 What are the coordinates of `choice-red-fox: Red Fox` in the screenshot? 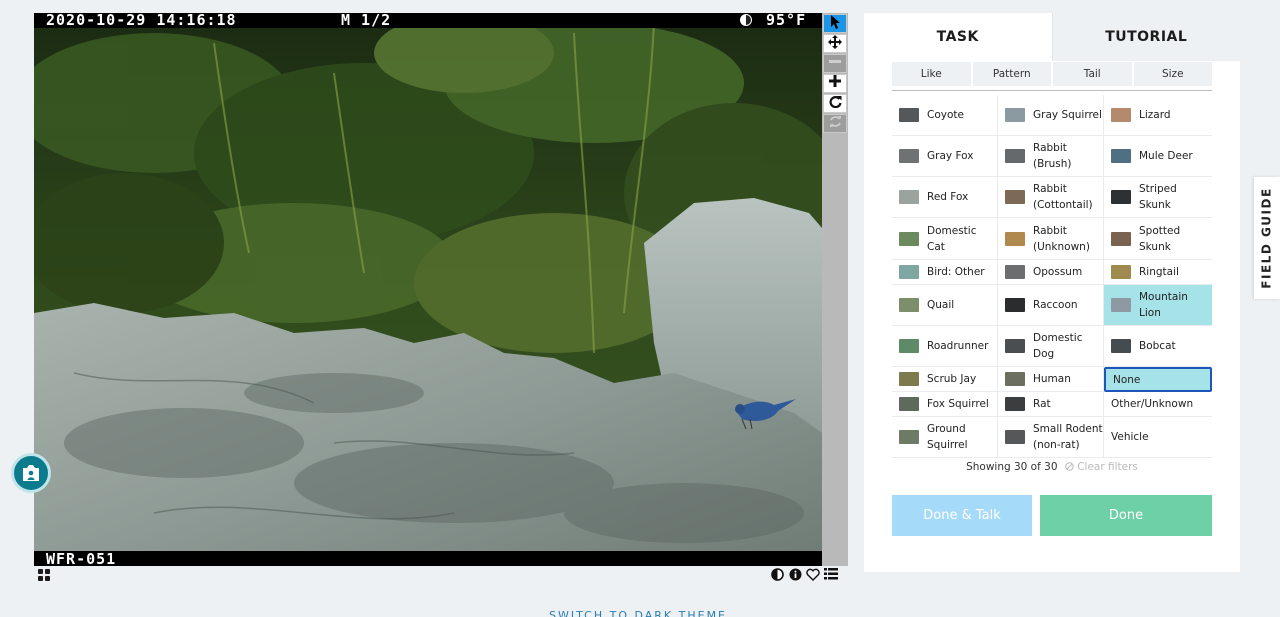 It's located at (945, 197).